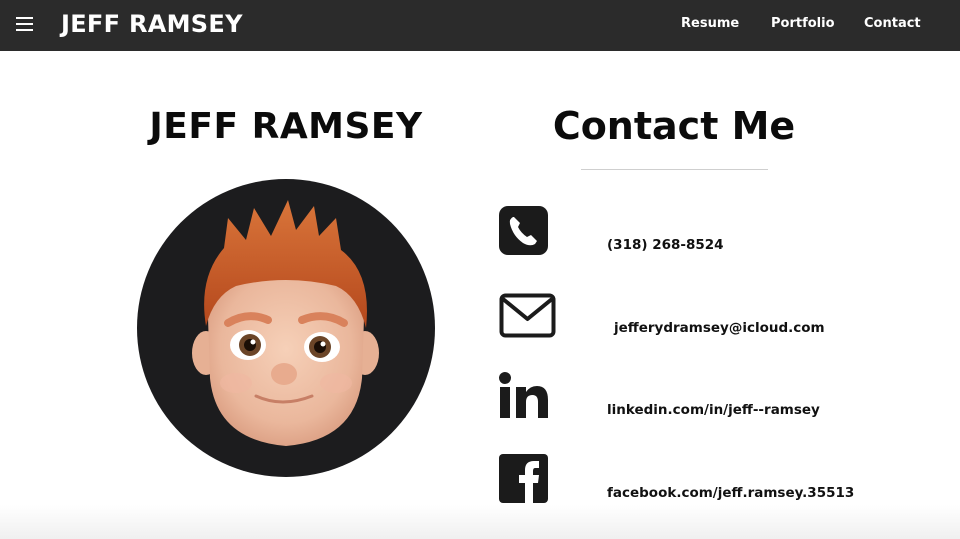  I want to click on top-navbar: JEFF RAMSEY Resume Portfolio Contact, so click(480, 25).